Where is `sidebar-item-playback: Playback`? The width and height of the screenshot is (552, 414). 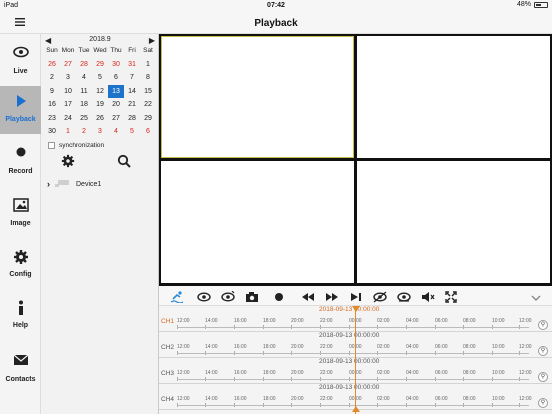 sidebar-item-playback: Playback is located at coordinates (20, 110).